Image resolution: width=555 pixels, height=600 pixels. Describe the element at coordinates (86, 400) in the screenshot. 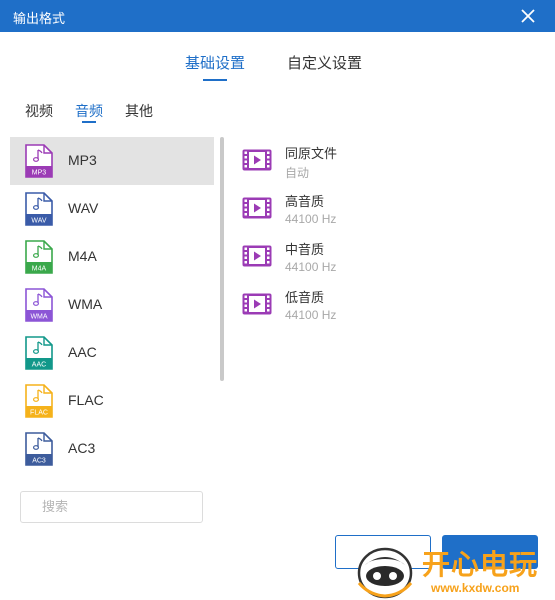

I see `format-name: FLAC` at that location.